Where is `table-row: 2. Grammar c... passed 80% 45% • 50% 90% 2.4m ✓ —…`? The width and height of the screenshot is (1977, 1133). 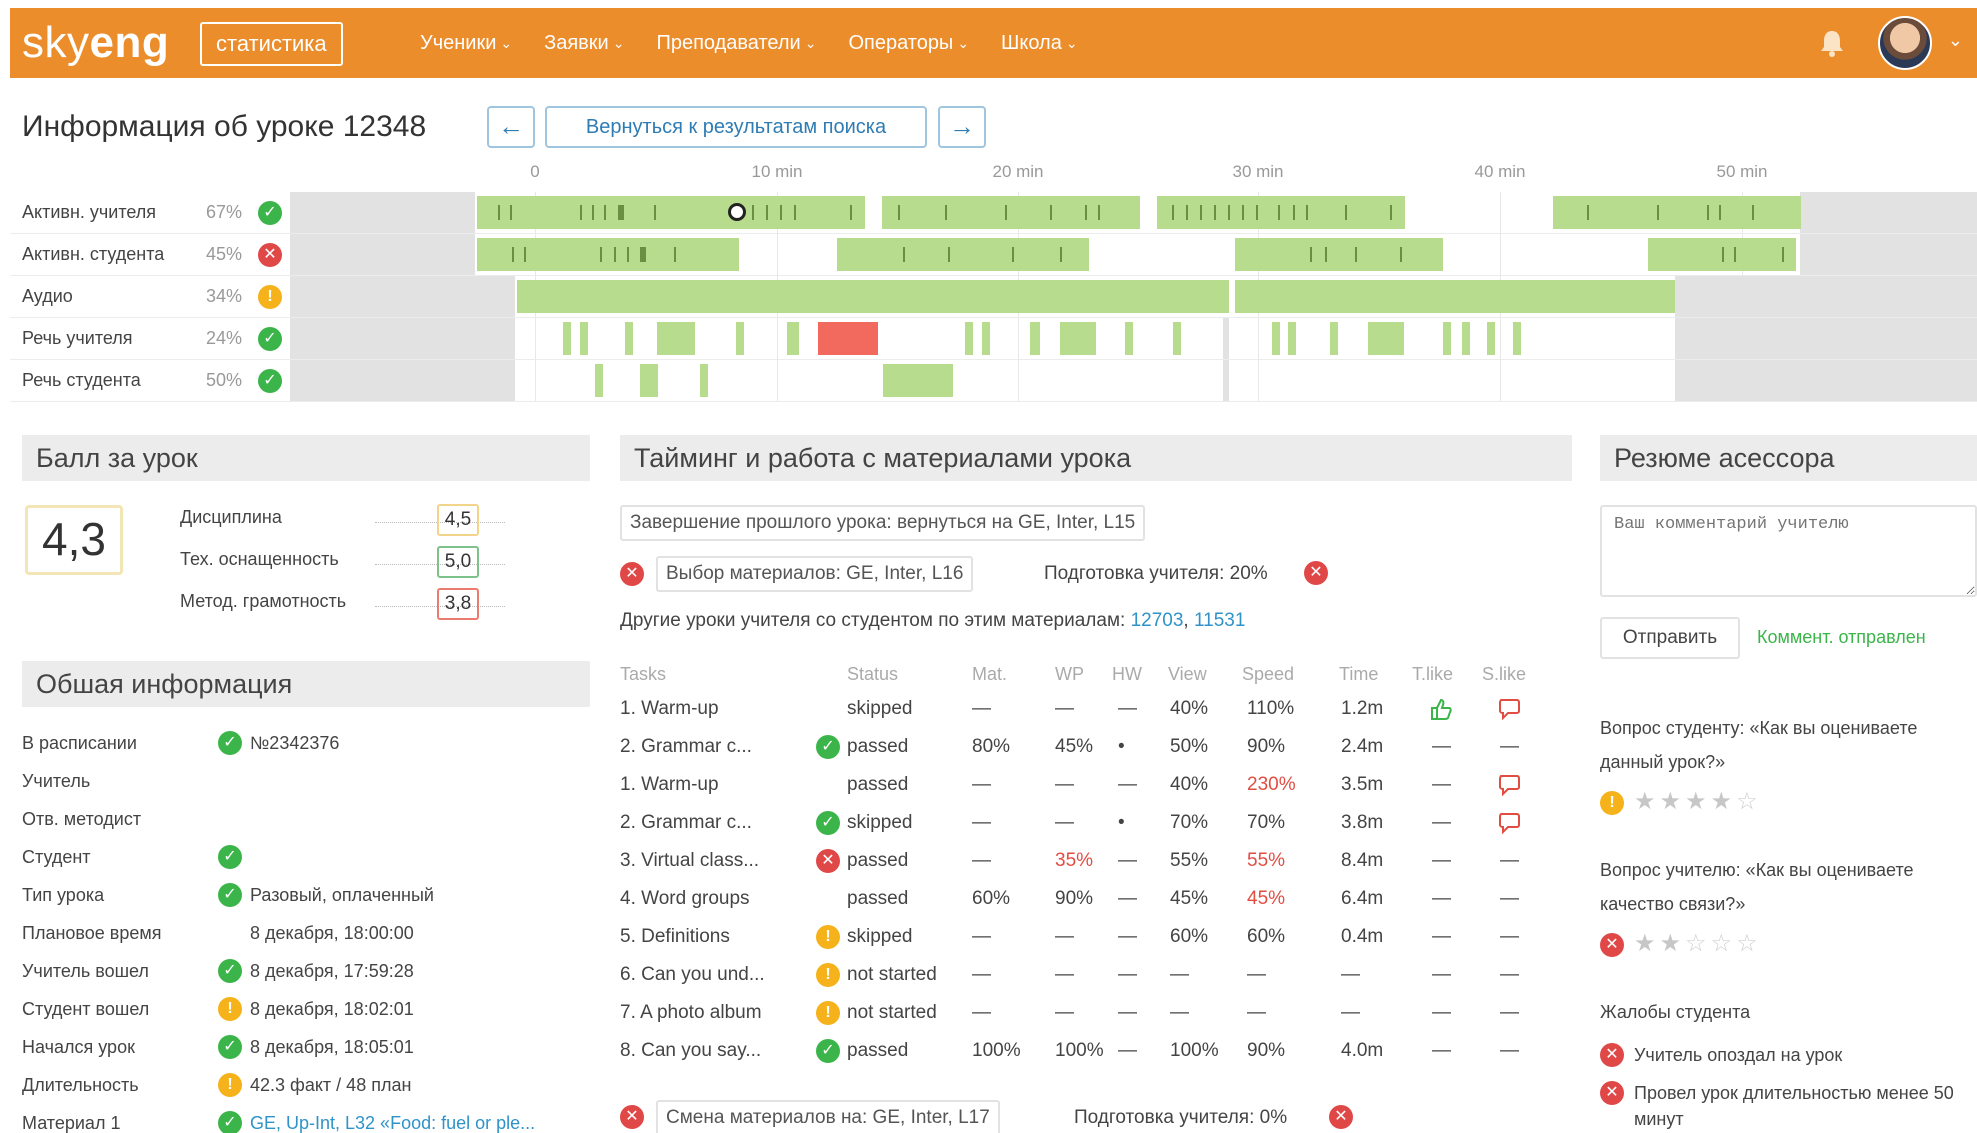 table-row: 2. Grammar c... passed 80% 45% • 50% 90% 2.4m ✓ —… is located at coordinates (1085, 748).